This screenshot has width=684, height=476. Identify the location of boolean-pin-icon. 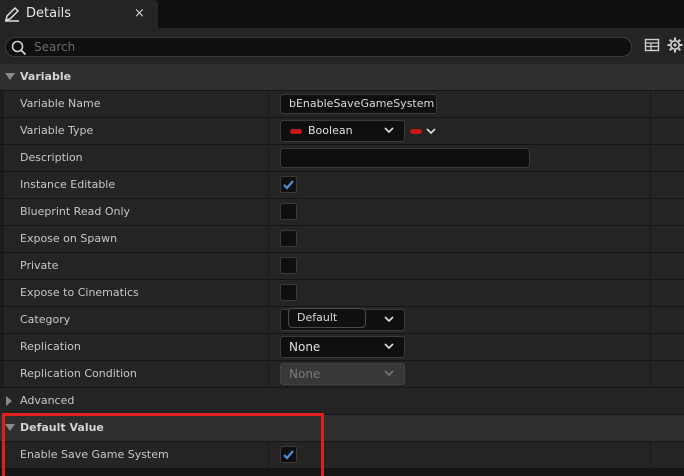
(296, 131).